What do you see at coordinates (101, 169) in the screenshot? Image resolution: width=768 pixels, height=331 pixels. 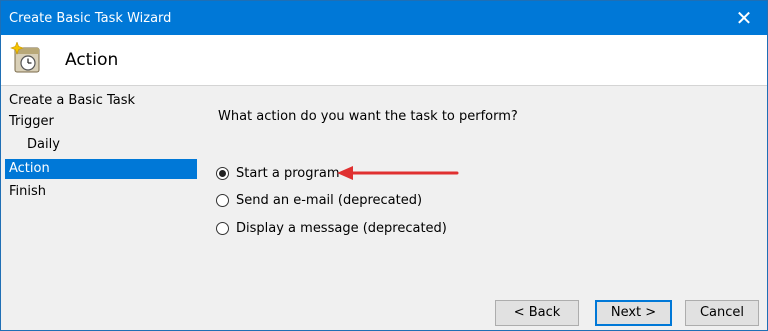 I see `step-action: Action` at bounding box center [101, 169].